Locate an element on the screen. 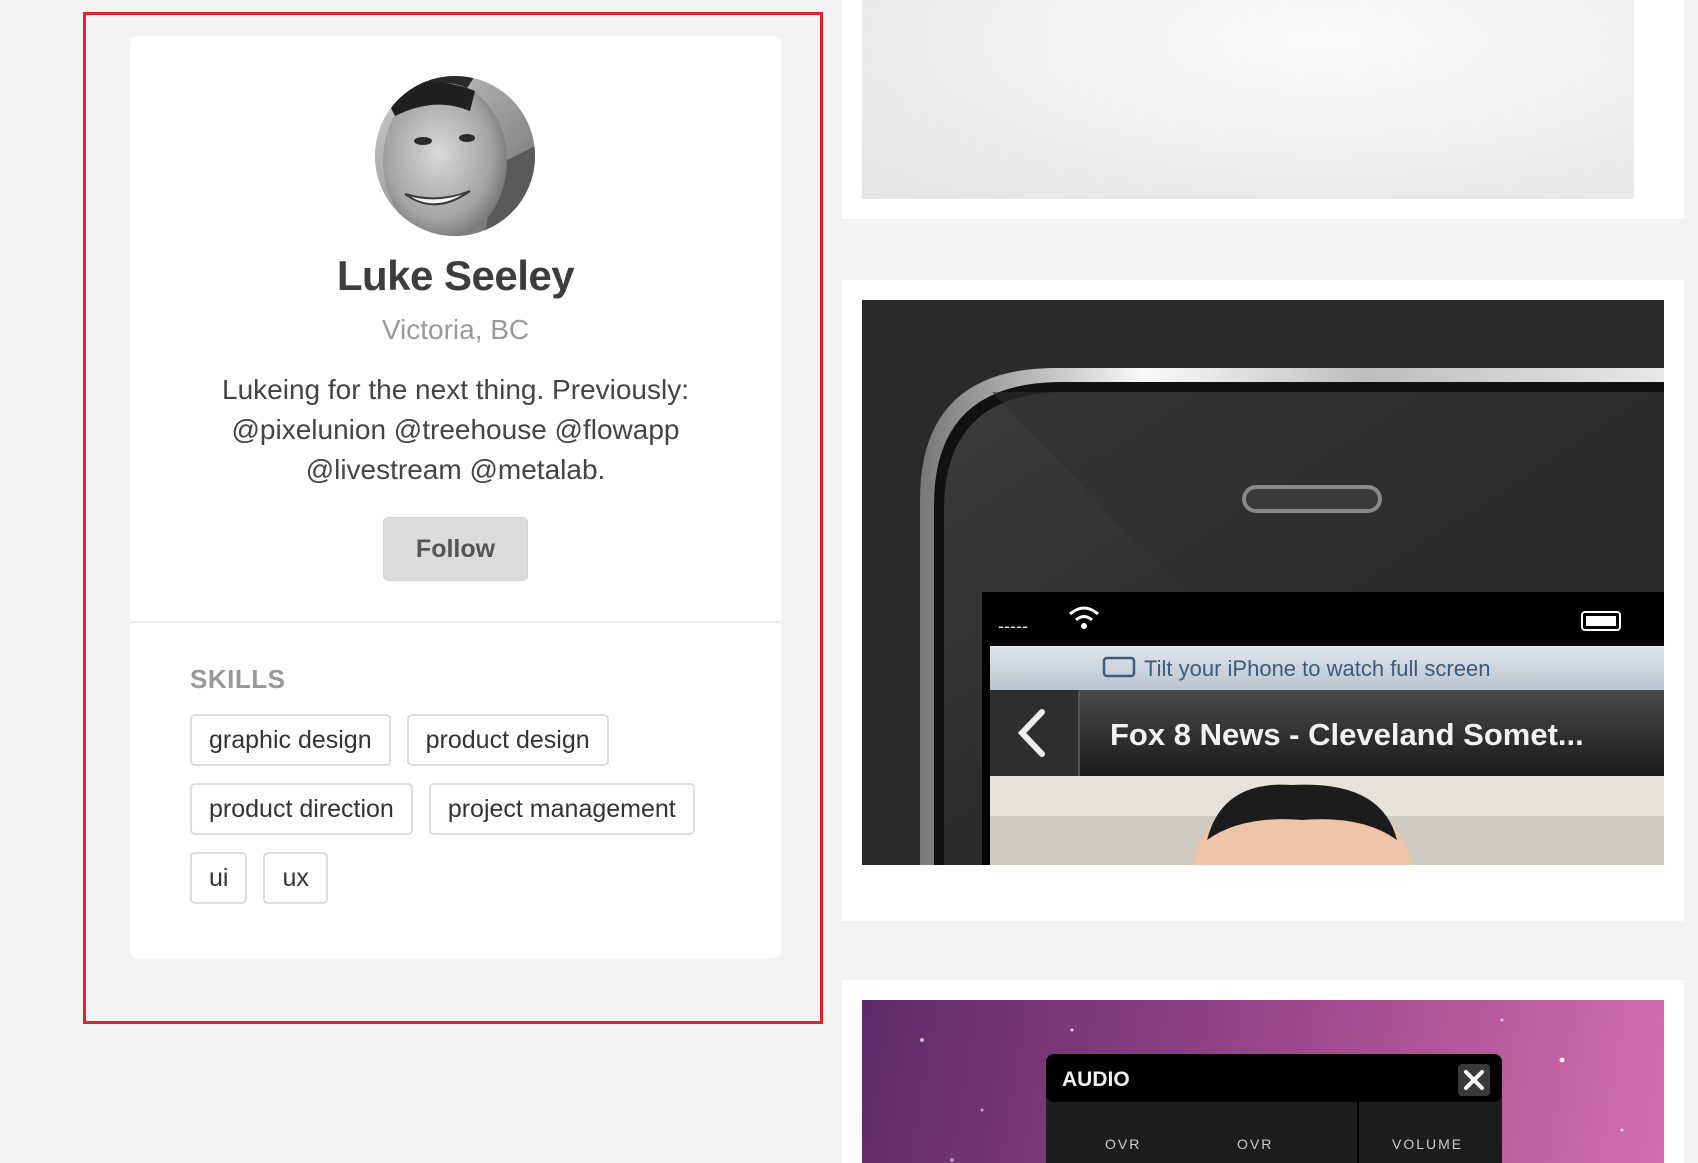 This screenshot has width=1698, height=1163. shot-thumbnail is located at coordinates (1248, 99).